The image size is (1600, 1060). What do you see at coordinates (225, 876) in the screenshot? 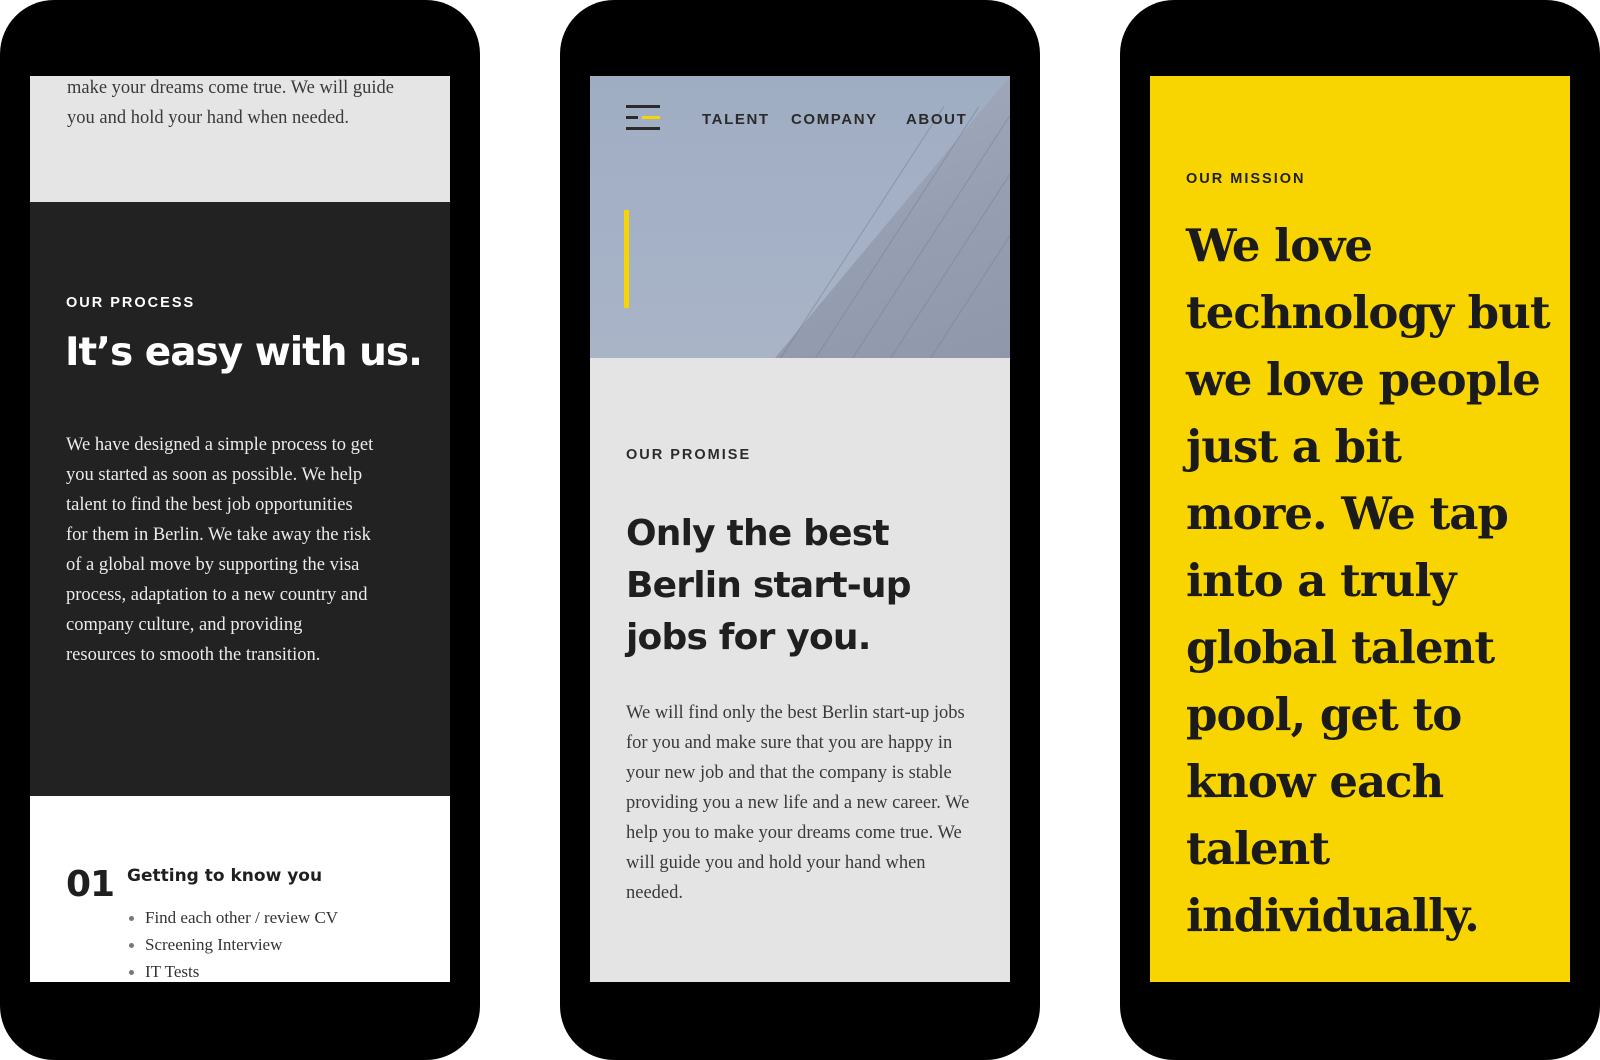
I see `step-title: Getting to know you` at bounding box center [225, 876].